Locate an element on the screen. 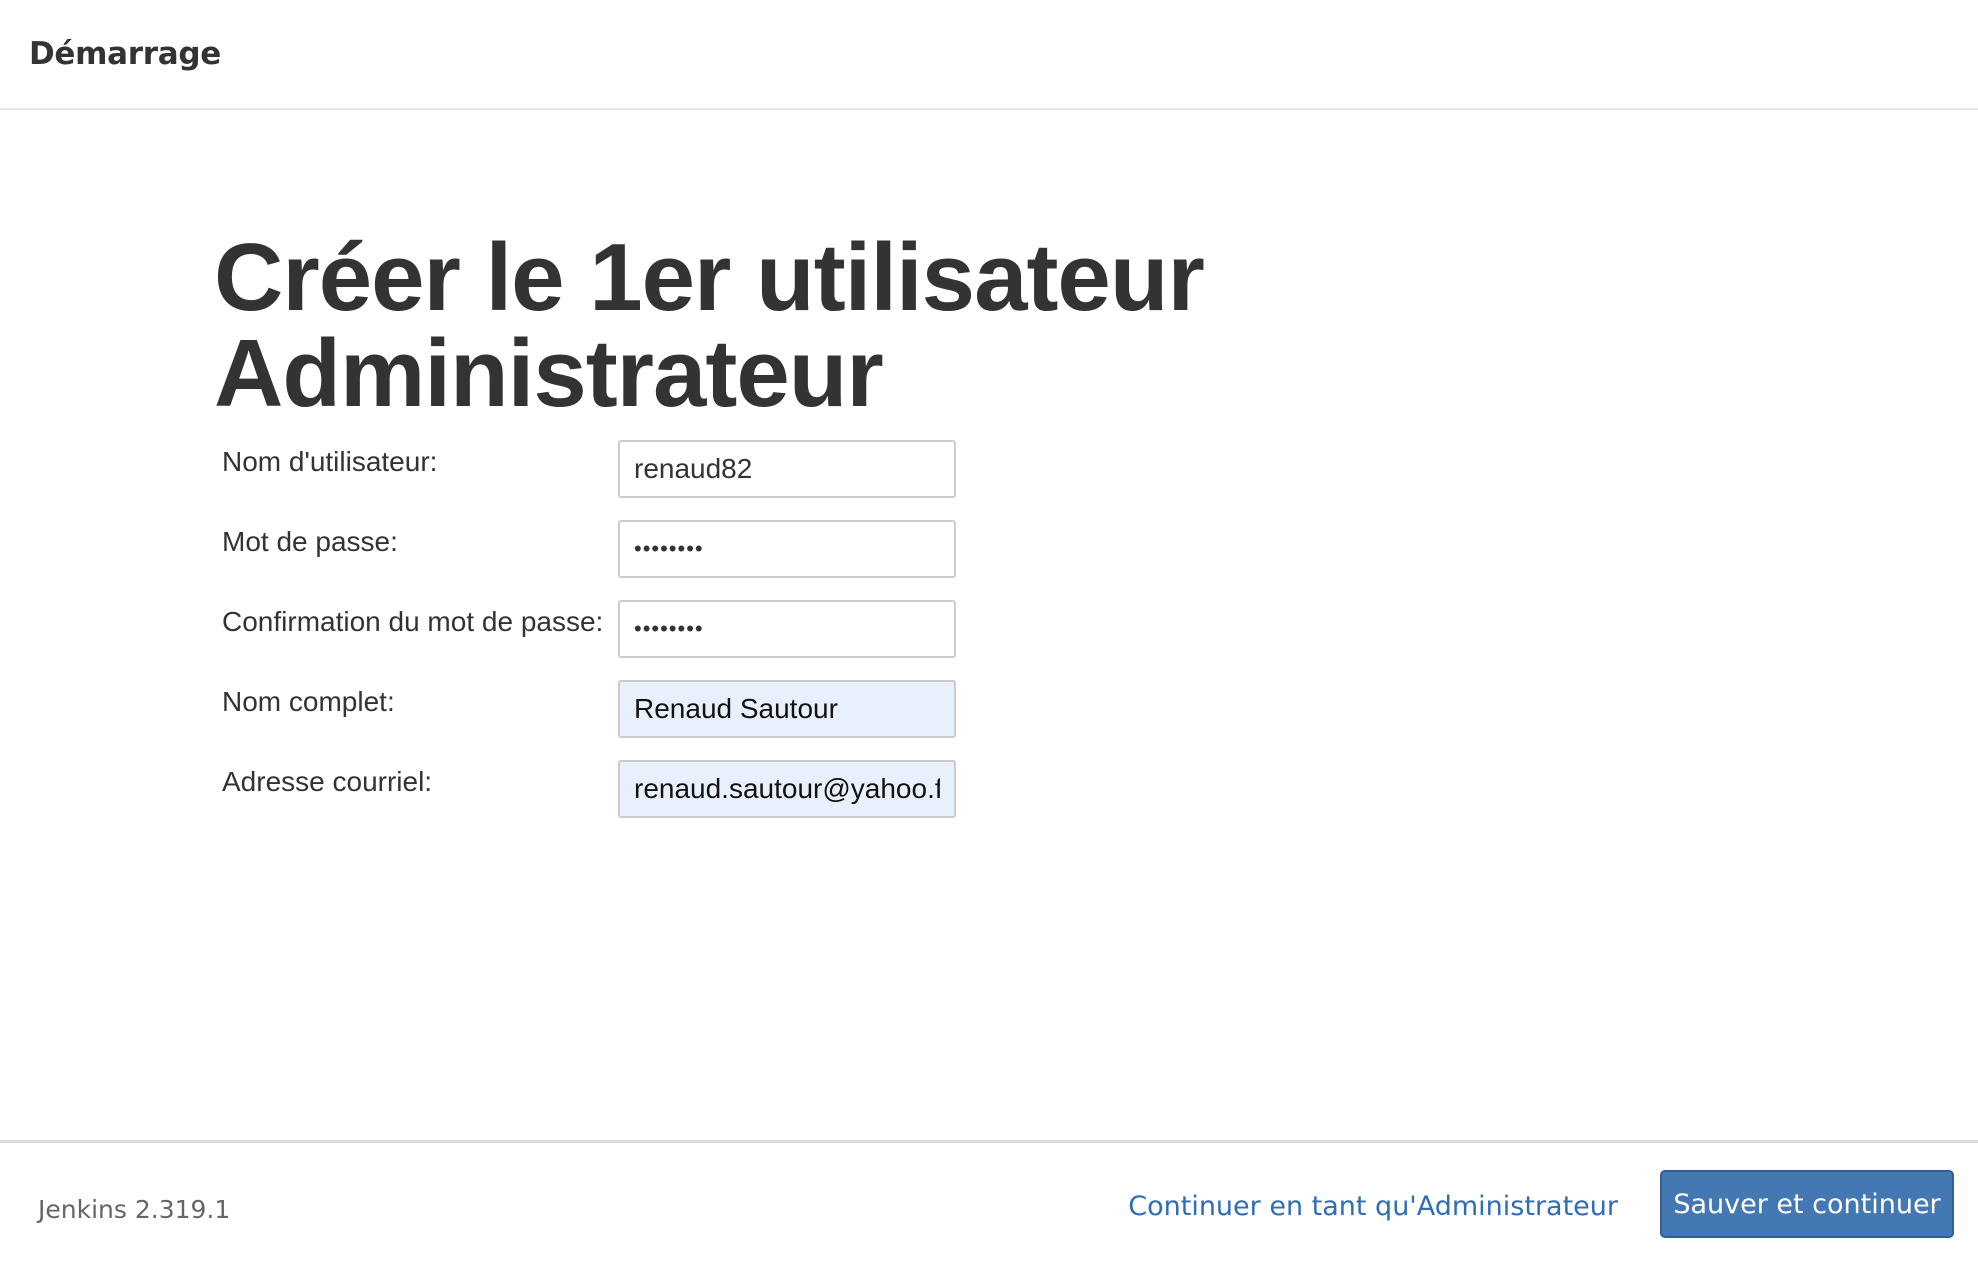  password-input is located at coordinates (787, 549).